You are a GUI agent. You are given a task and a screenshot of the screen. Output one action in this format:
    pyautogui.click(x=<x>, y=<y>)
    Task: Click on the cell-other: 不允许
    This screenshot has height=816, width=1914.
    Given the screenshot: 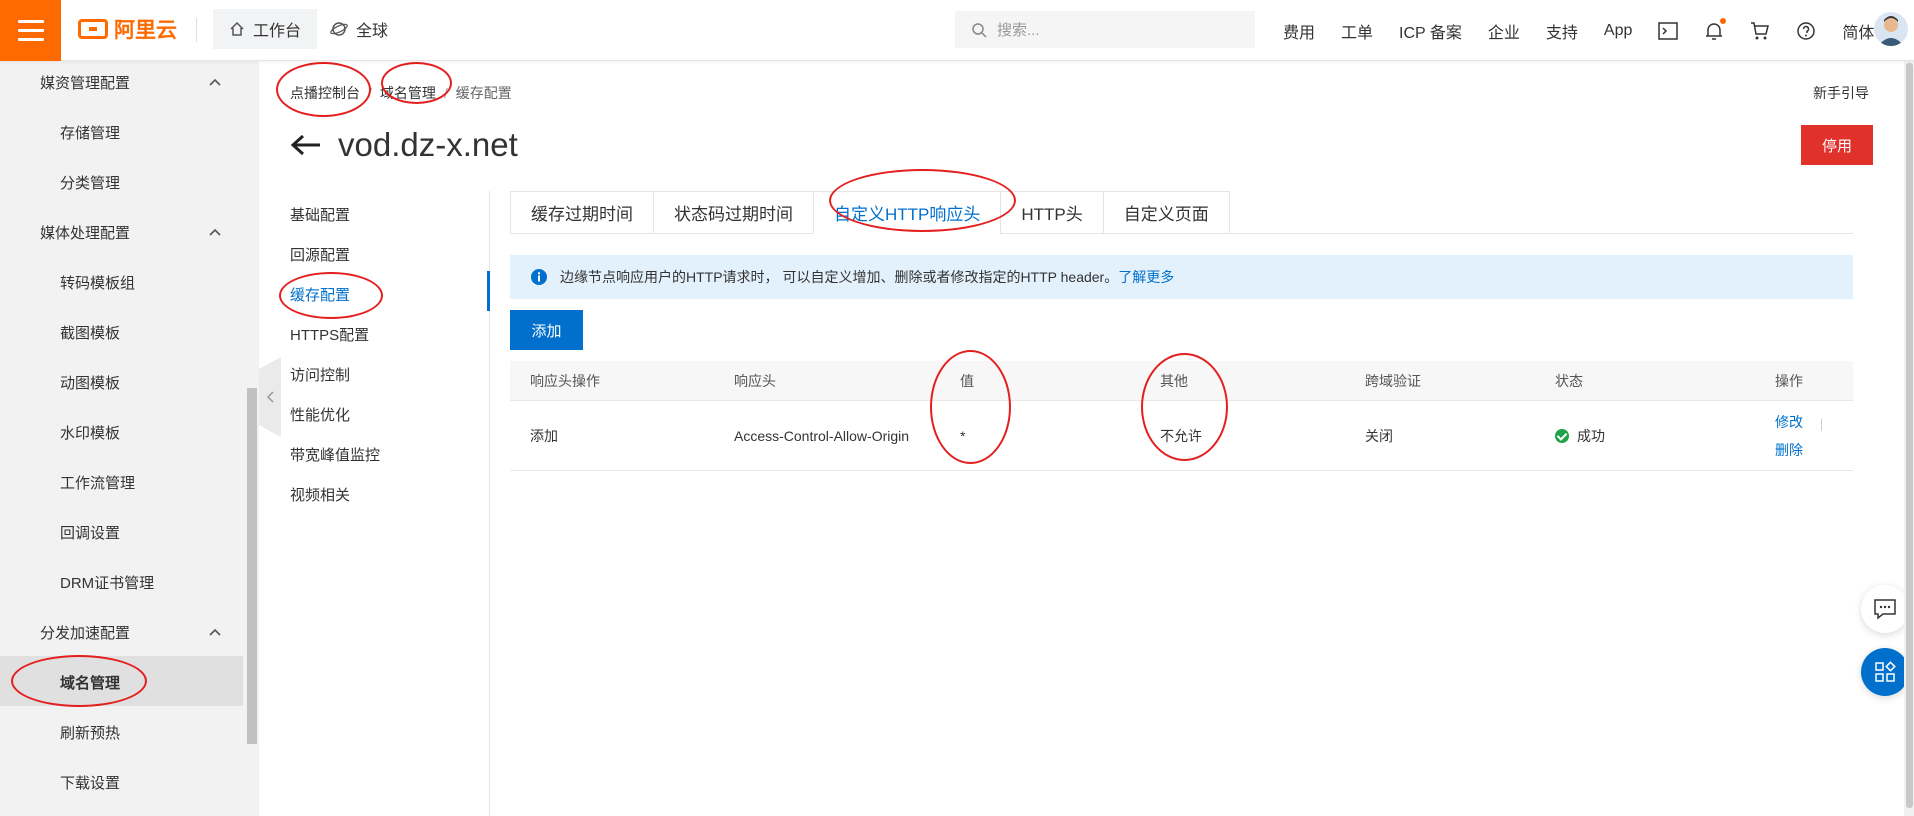 What is the action you would take?
    pyautogui.click(x=1181, y=435)
    